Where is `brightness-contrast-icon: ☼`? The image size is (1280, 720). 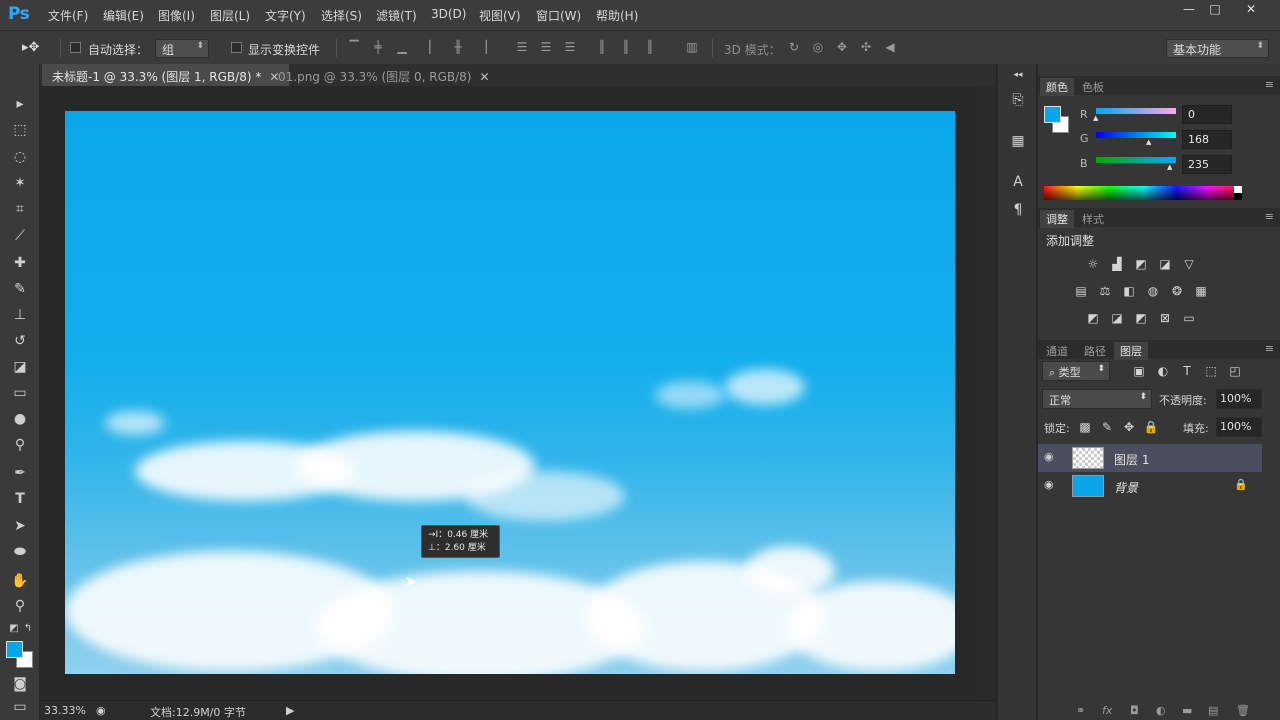
brightness-contrast-icon: ☼ is located at coordinates (1093, 264).